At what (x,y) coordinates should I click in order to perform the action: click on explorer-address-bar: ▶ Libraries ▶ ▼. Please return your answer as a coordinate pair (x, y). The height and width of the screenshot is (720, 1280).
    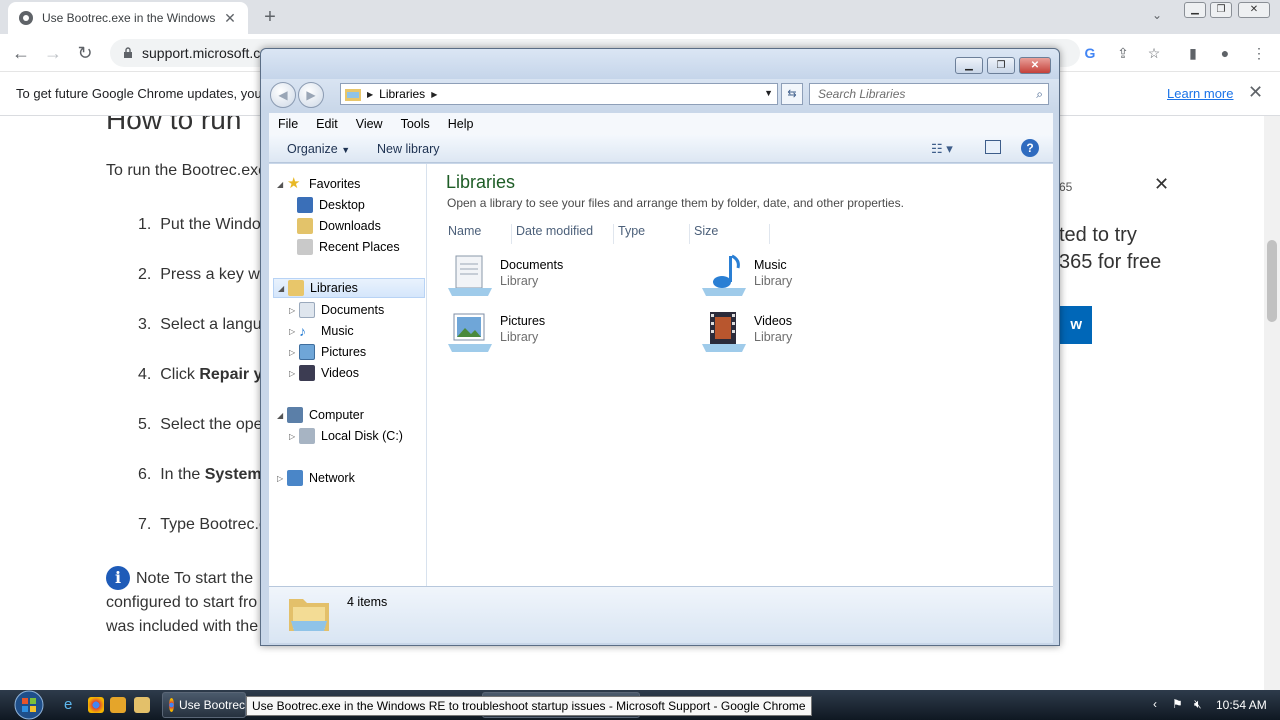
    Looking at the image, I should click on (559, 94).